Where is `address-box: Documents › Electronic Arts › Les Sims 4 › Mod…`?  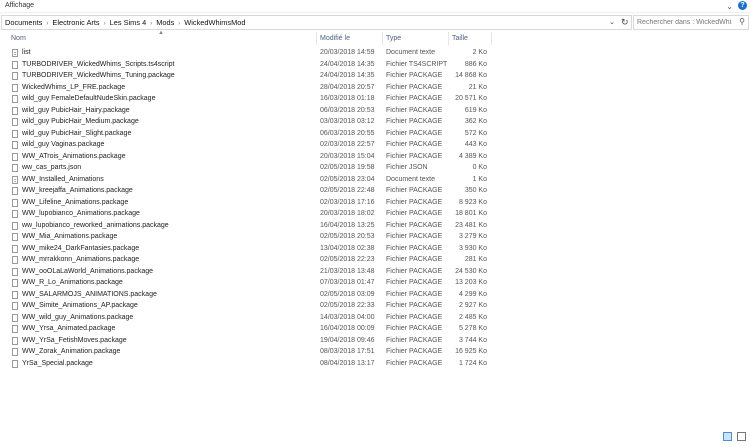 address-box: Documents › Electronic Arts › Les Sims 4 › Mod… is located at coordinates (316, 22).